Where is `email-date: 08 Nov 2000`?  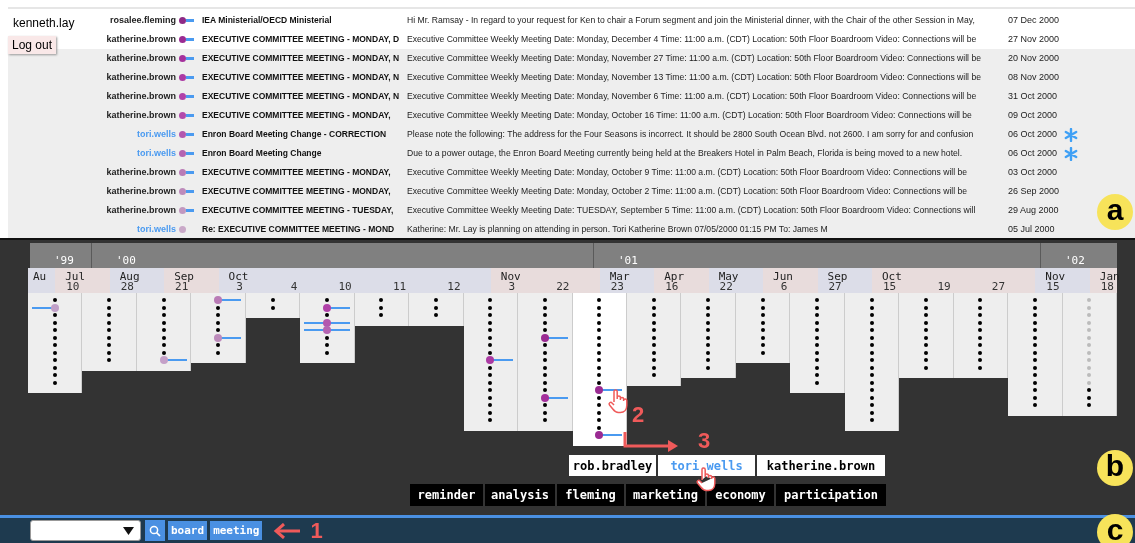
email-date: 08 Nov 2000 is located at coordinates (1034, 77).